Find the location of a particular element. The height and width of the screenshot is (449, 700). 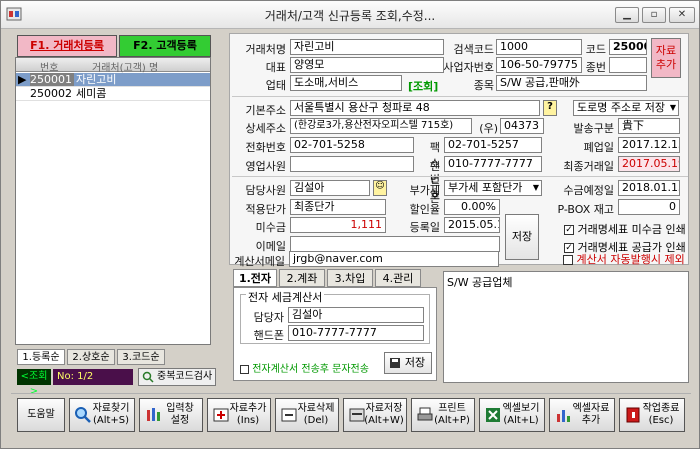

collect-date-label: 수금예정일 is located at coordinates (588, 190).